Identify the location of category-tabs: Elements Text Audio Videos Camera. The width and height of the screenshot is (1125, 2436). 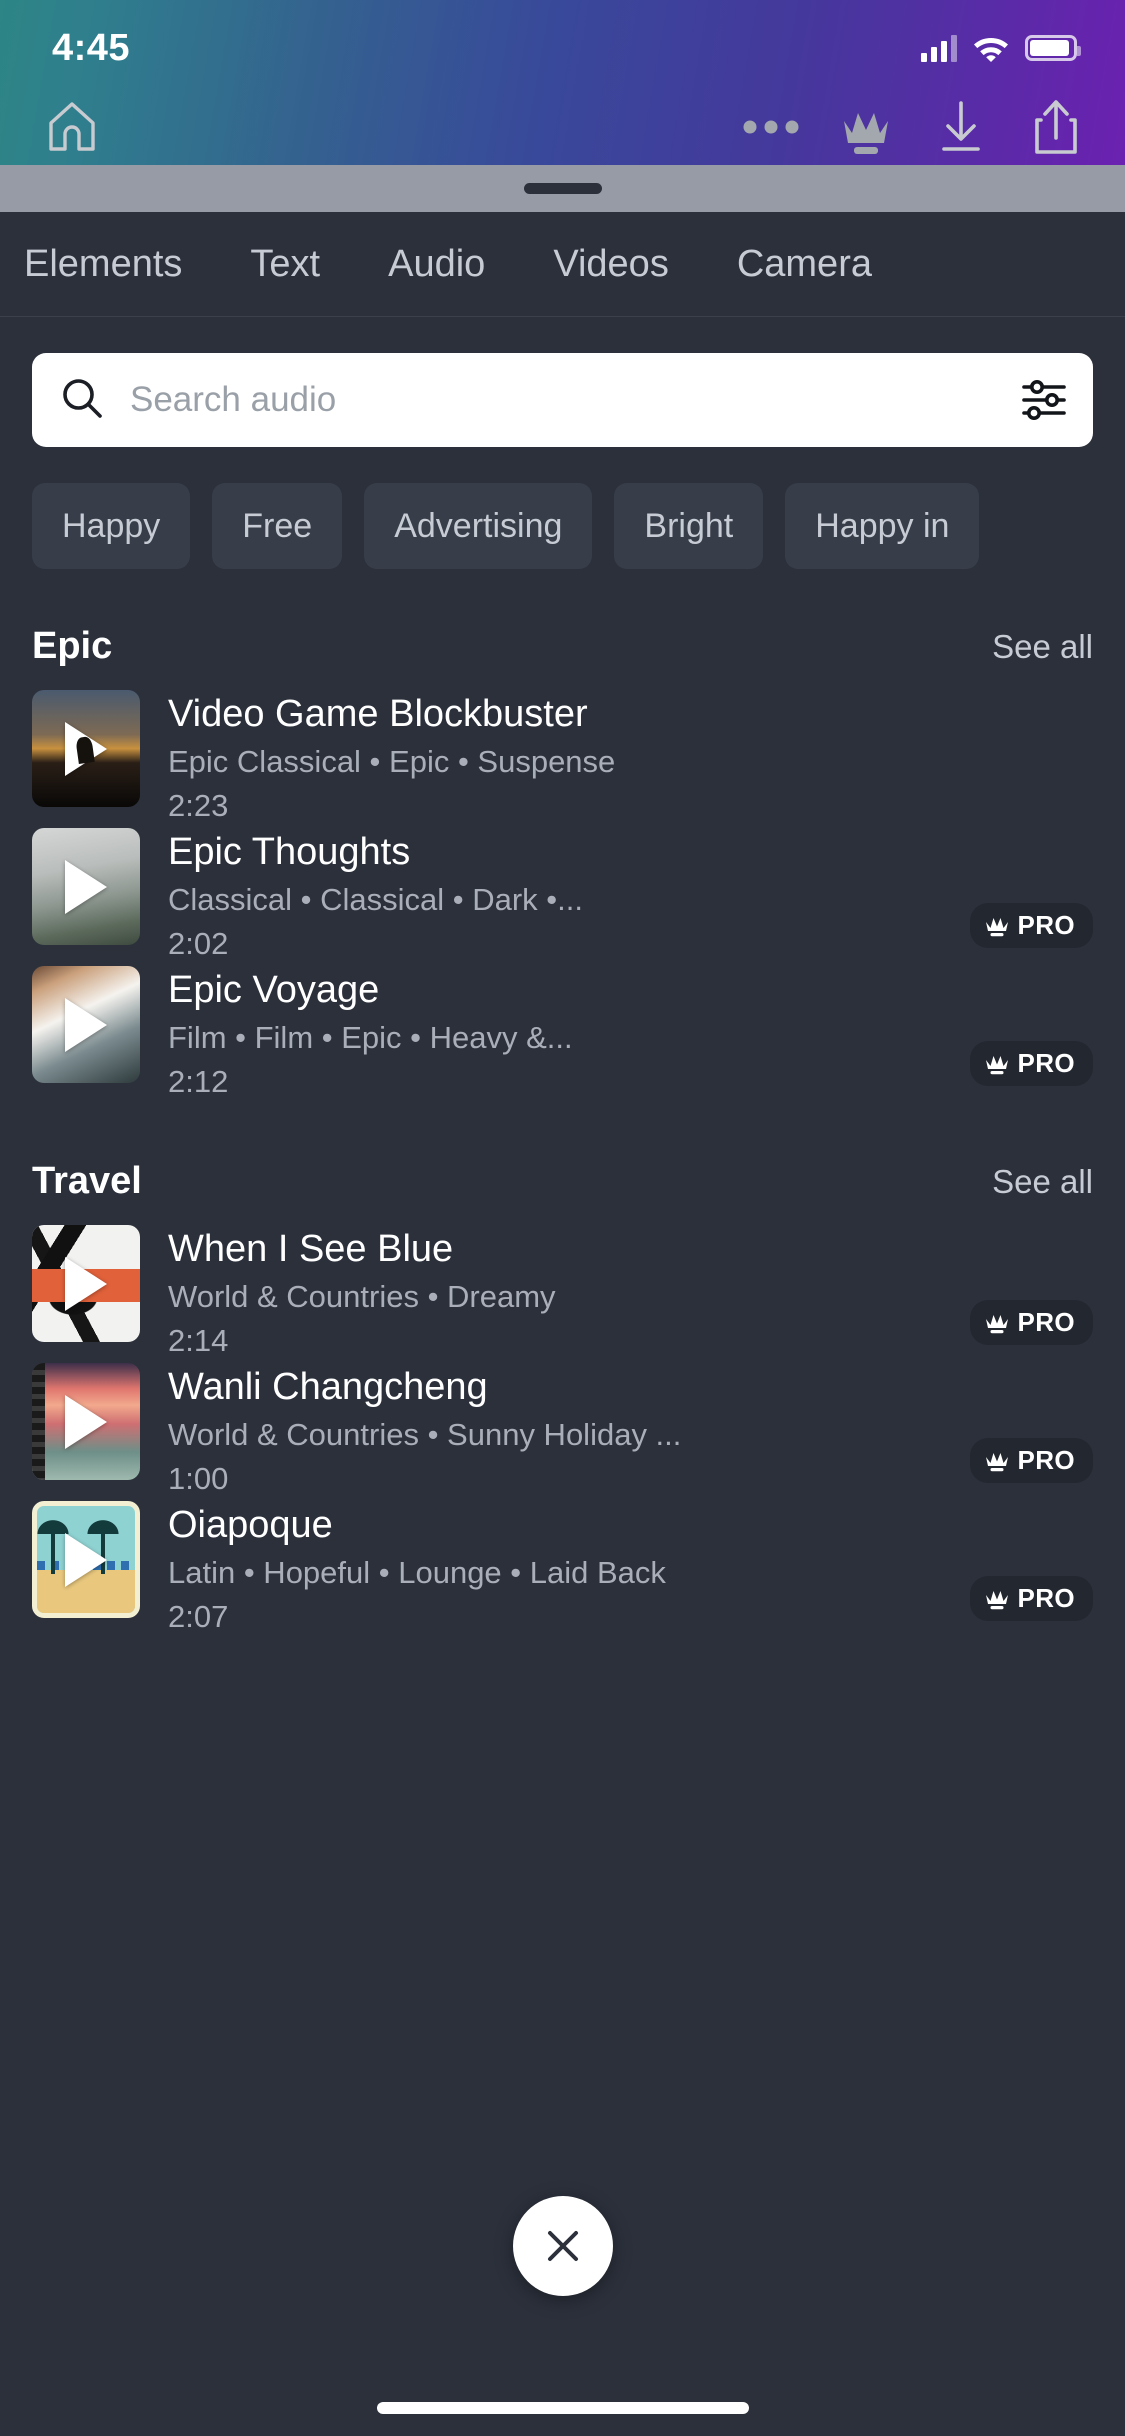
(562, 264).